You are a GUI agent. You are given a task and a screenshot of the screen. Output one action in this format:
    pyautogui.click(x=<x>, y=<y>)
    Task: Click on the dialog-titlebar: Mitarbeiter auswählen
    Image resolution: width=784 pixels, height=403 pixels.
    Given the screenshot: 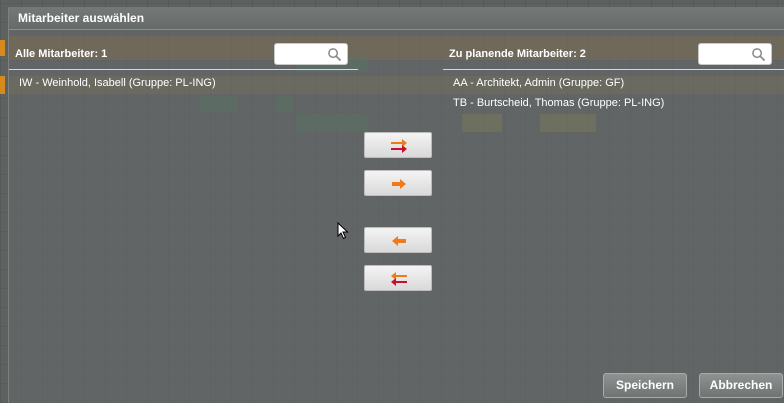 What is the action you would take?
    pyautogui.click(x=396, y=18)
    